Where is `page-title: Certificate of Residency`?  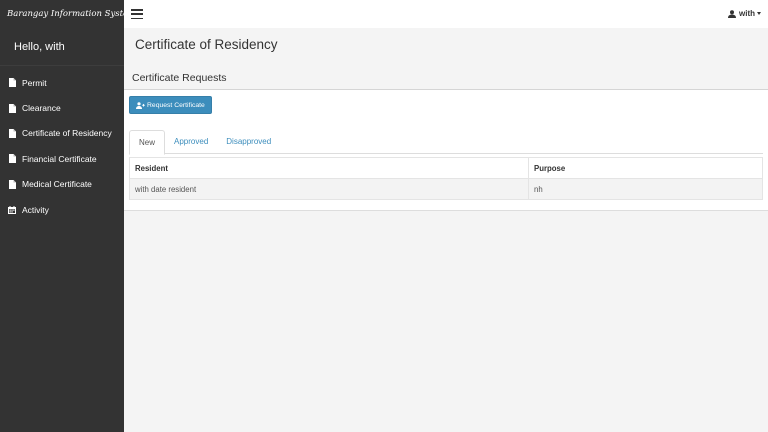 page-title: Certificate of Residency is located at coordinates (206, 44).